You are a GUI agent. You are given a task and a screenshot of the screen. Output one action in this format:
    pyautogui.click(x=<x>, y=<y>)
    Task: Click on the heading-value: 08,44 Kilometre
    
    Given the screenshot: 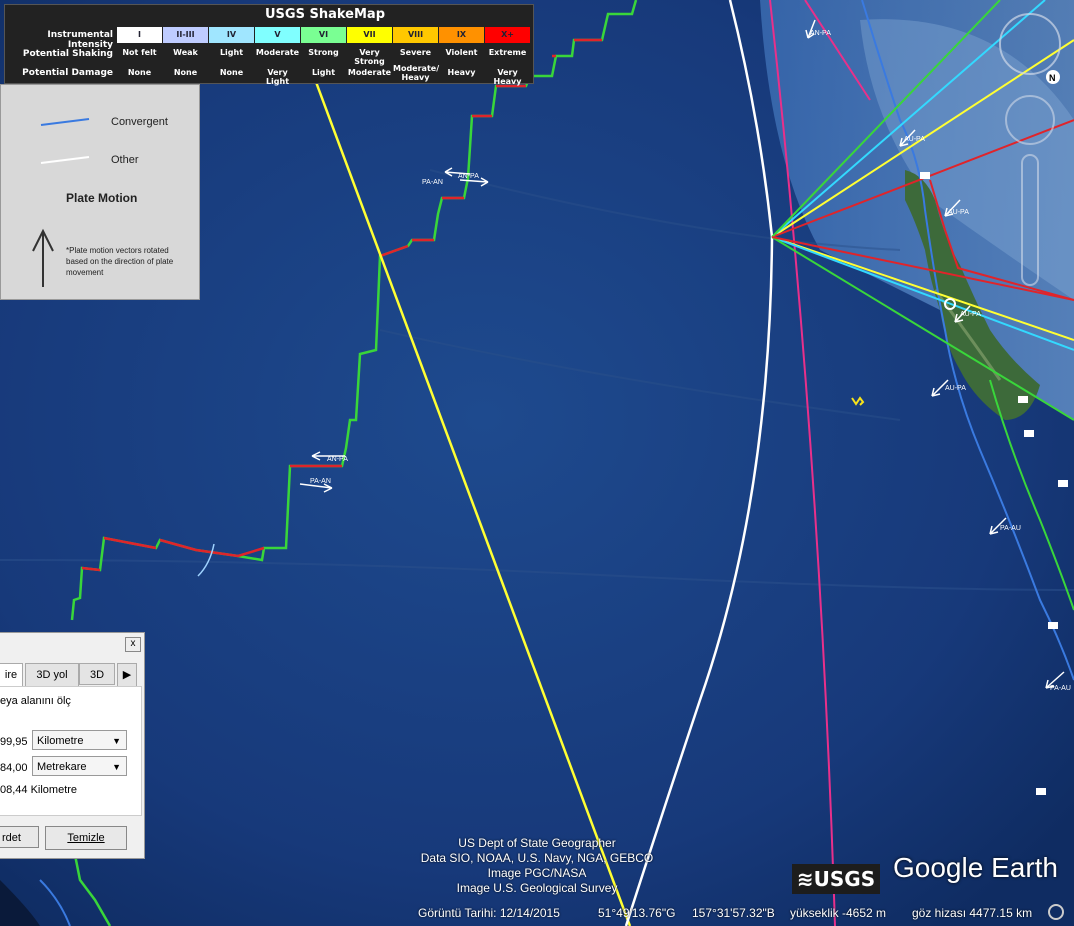 What is the action you would take?
    pyautogui.click(x=39, y=790)
    